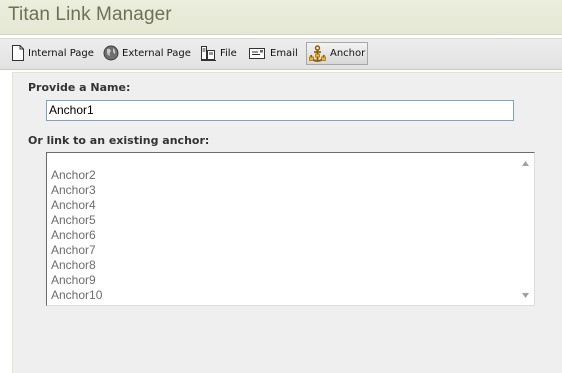  What do you see at coordinates (18, 53) in the screenshot?
I see `page-icon` at bounding box center [18, 53].